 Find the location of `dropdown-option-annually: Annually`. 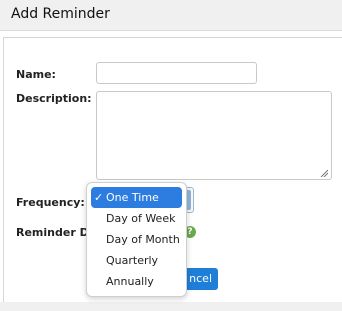

dropdown-option-annually: Annually is located at coordinates (136, 281).